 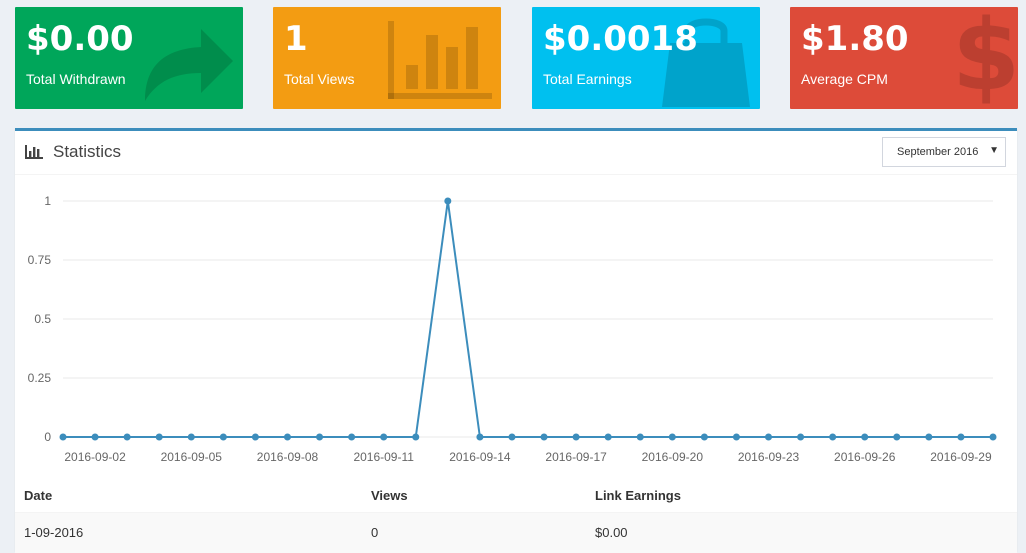 What do you see at coordinates (769, 457) in the screenshot?
I see `x-tick-label: 2016-09-23` at bounding box center [769, 457].